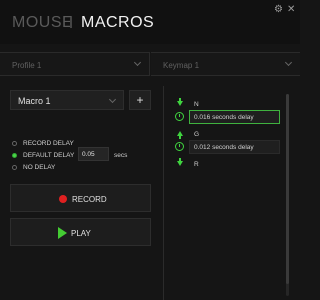  What do you see at coordinates (75, 64) in the screenshot?
I see `profile-dropdown: Profile 1` at bounding box center [75, 64].